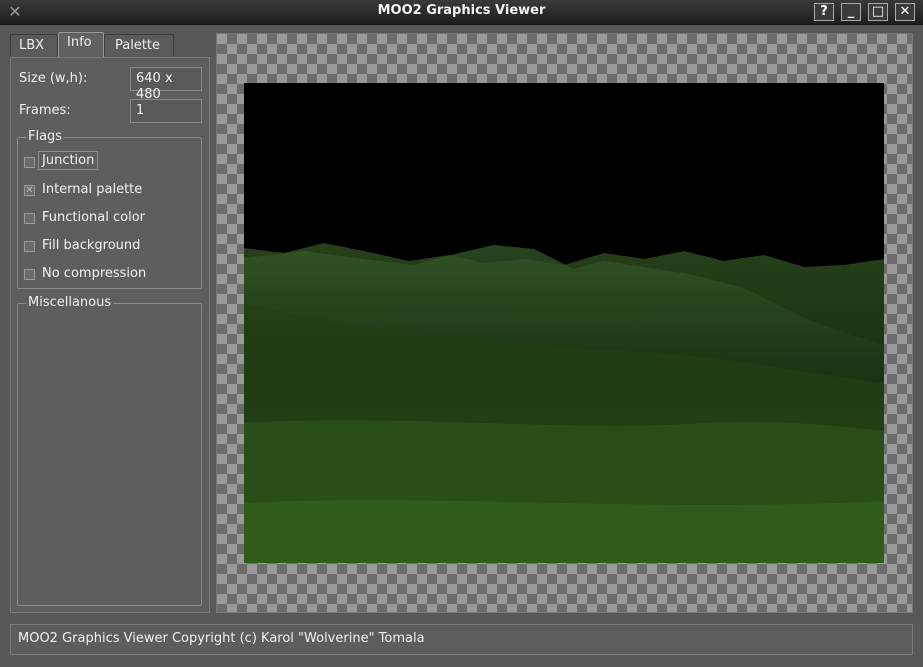 The width and height of the screenshot is (923, 667). Describe the element at coordinates (29, 218) in the screenshot. I see `functional-color-checkbox` at that location.